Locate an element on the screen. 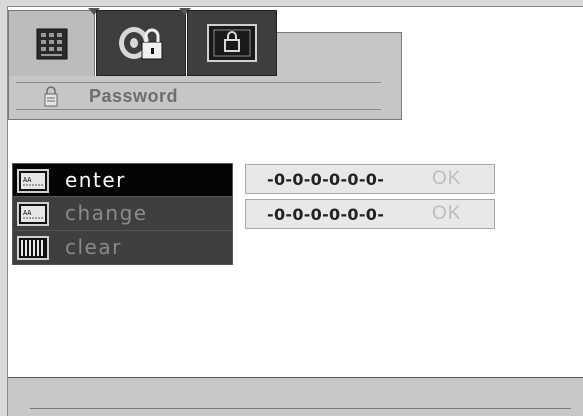  menu-label: enter is located at coordinates (95, 180).